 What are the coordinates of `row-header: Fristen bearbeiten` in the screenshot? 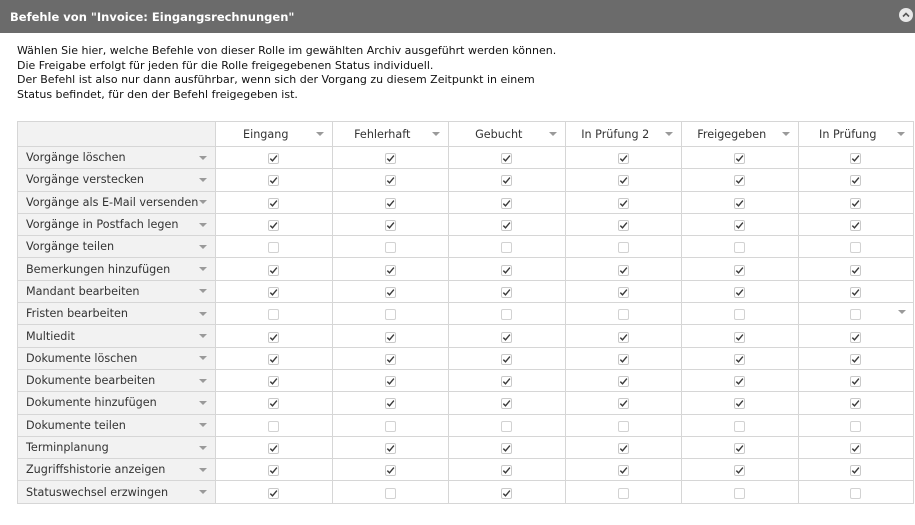 It's located at (116, 314).